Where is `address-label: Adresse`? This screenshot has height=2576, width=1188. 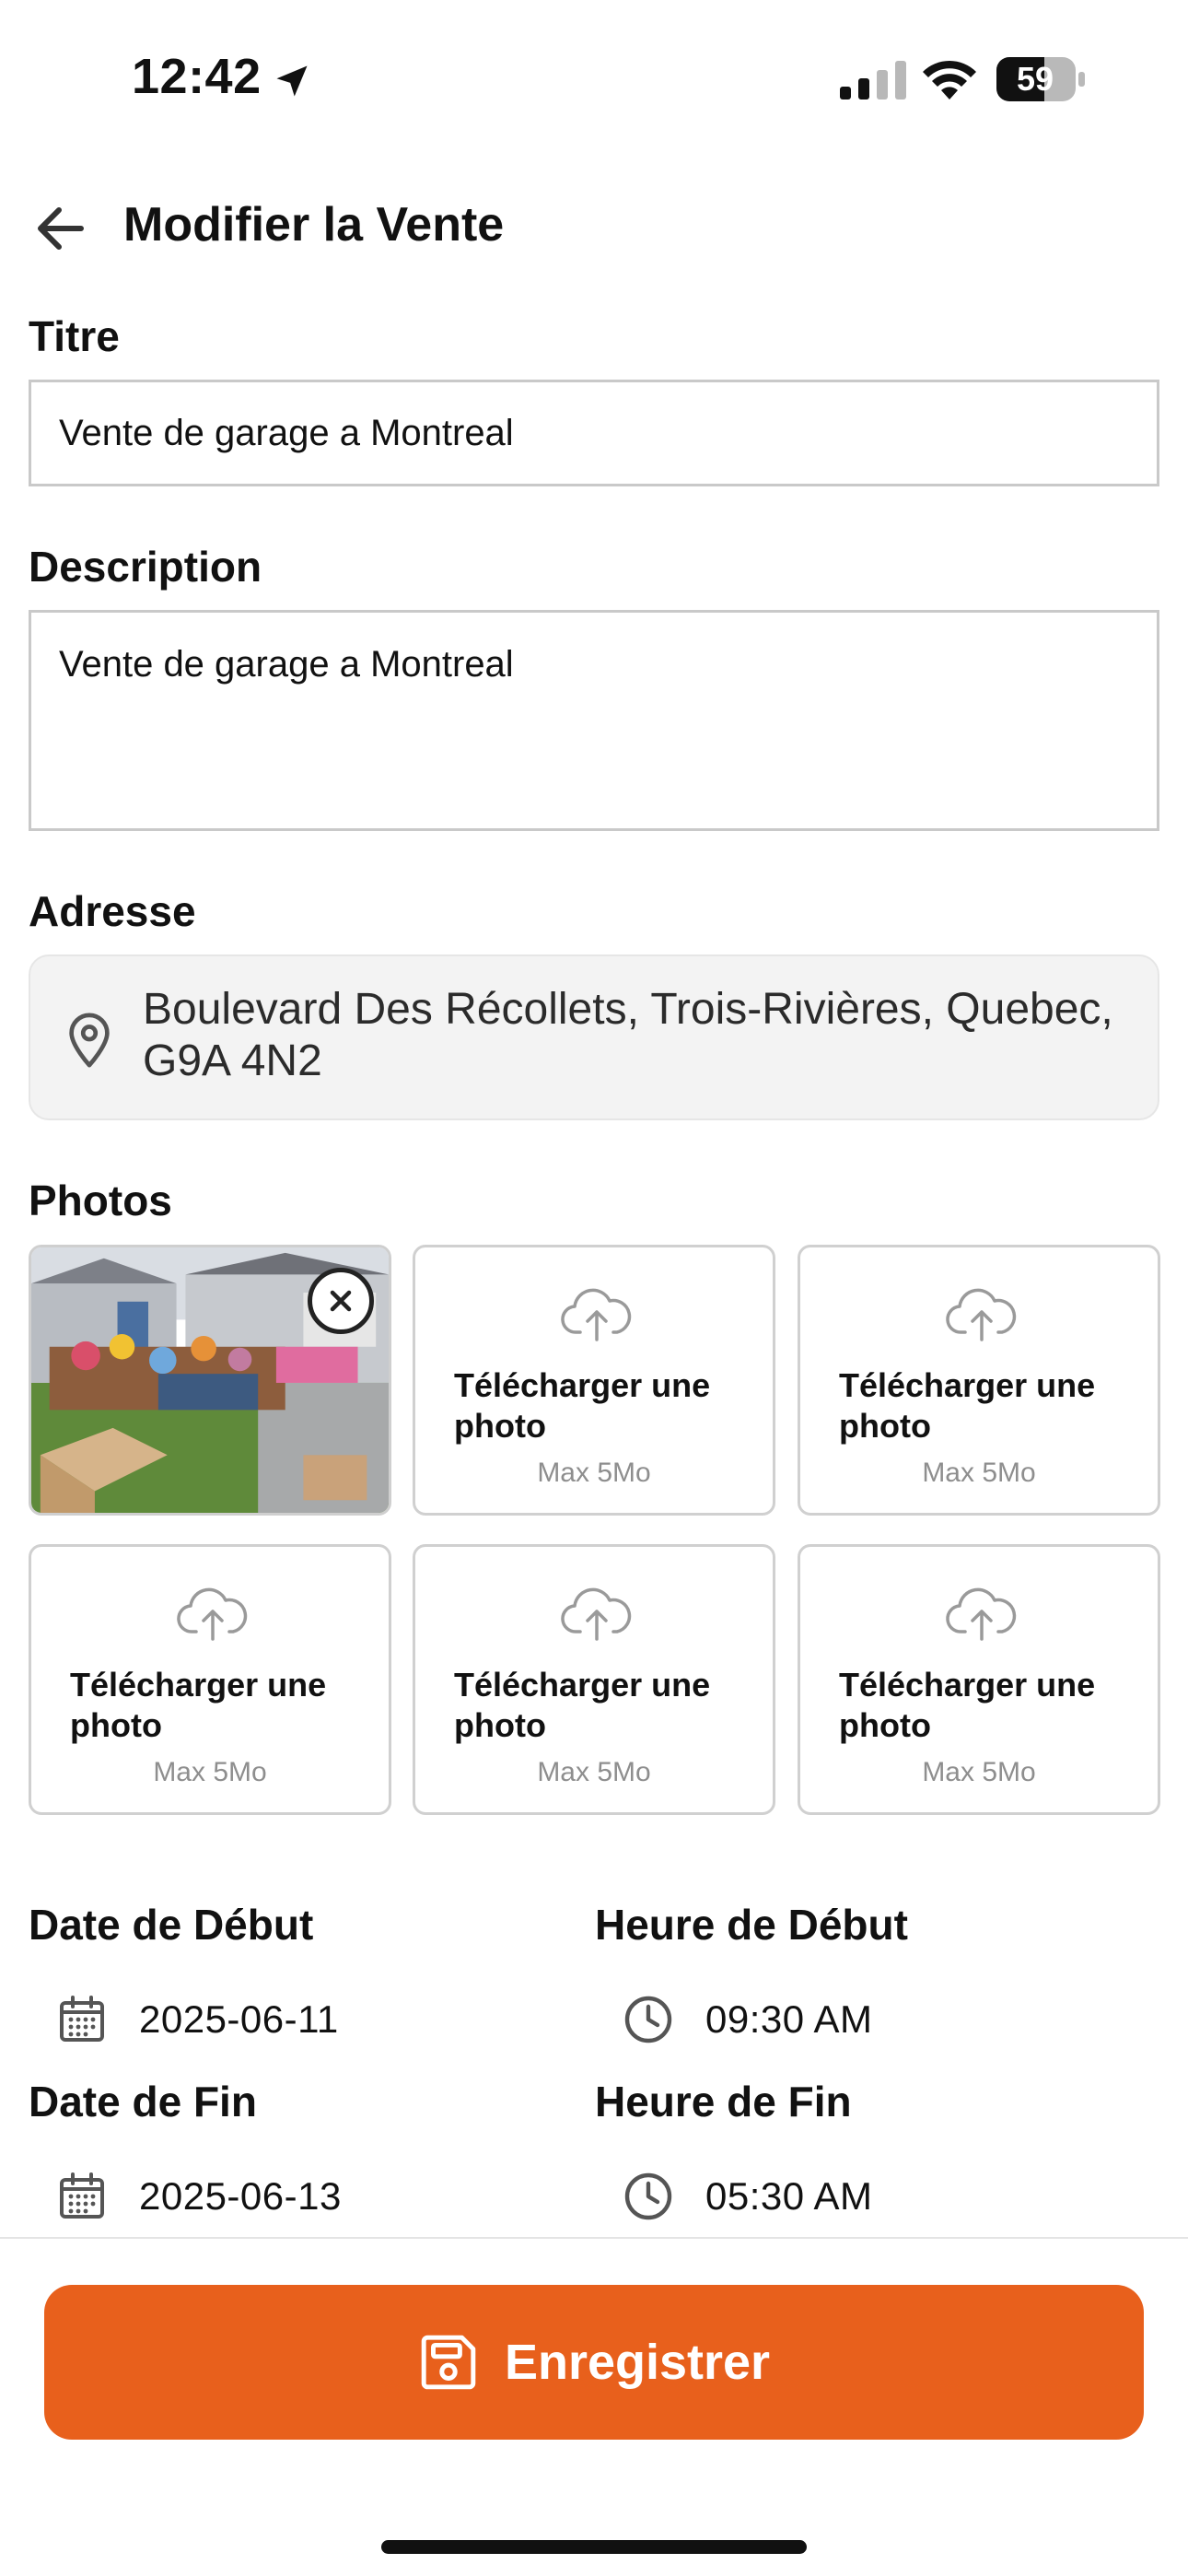 address-label: Adresse is located at coordinates (112, 911).